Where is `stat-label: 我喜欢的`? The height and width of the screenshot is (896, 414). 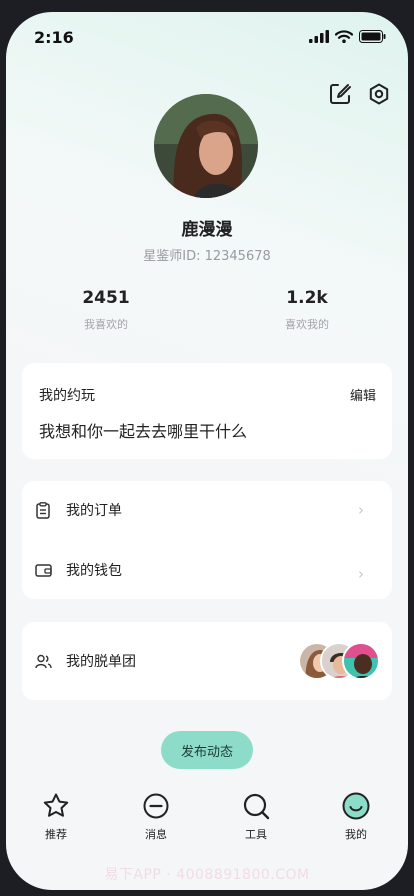
stat-label: 我喜欢的 is located at coordinates (106, 324).